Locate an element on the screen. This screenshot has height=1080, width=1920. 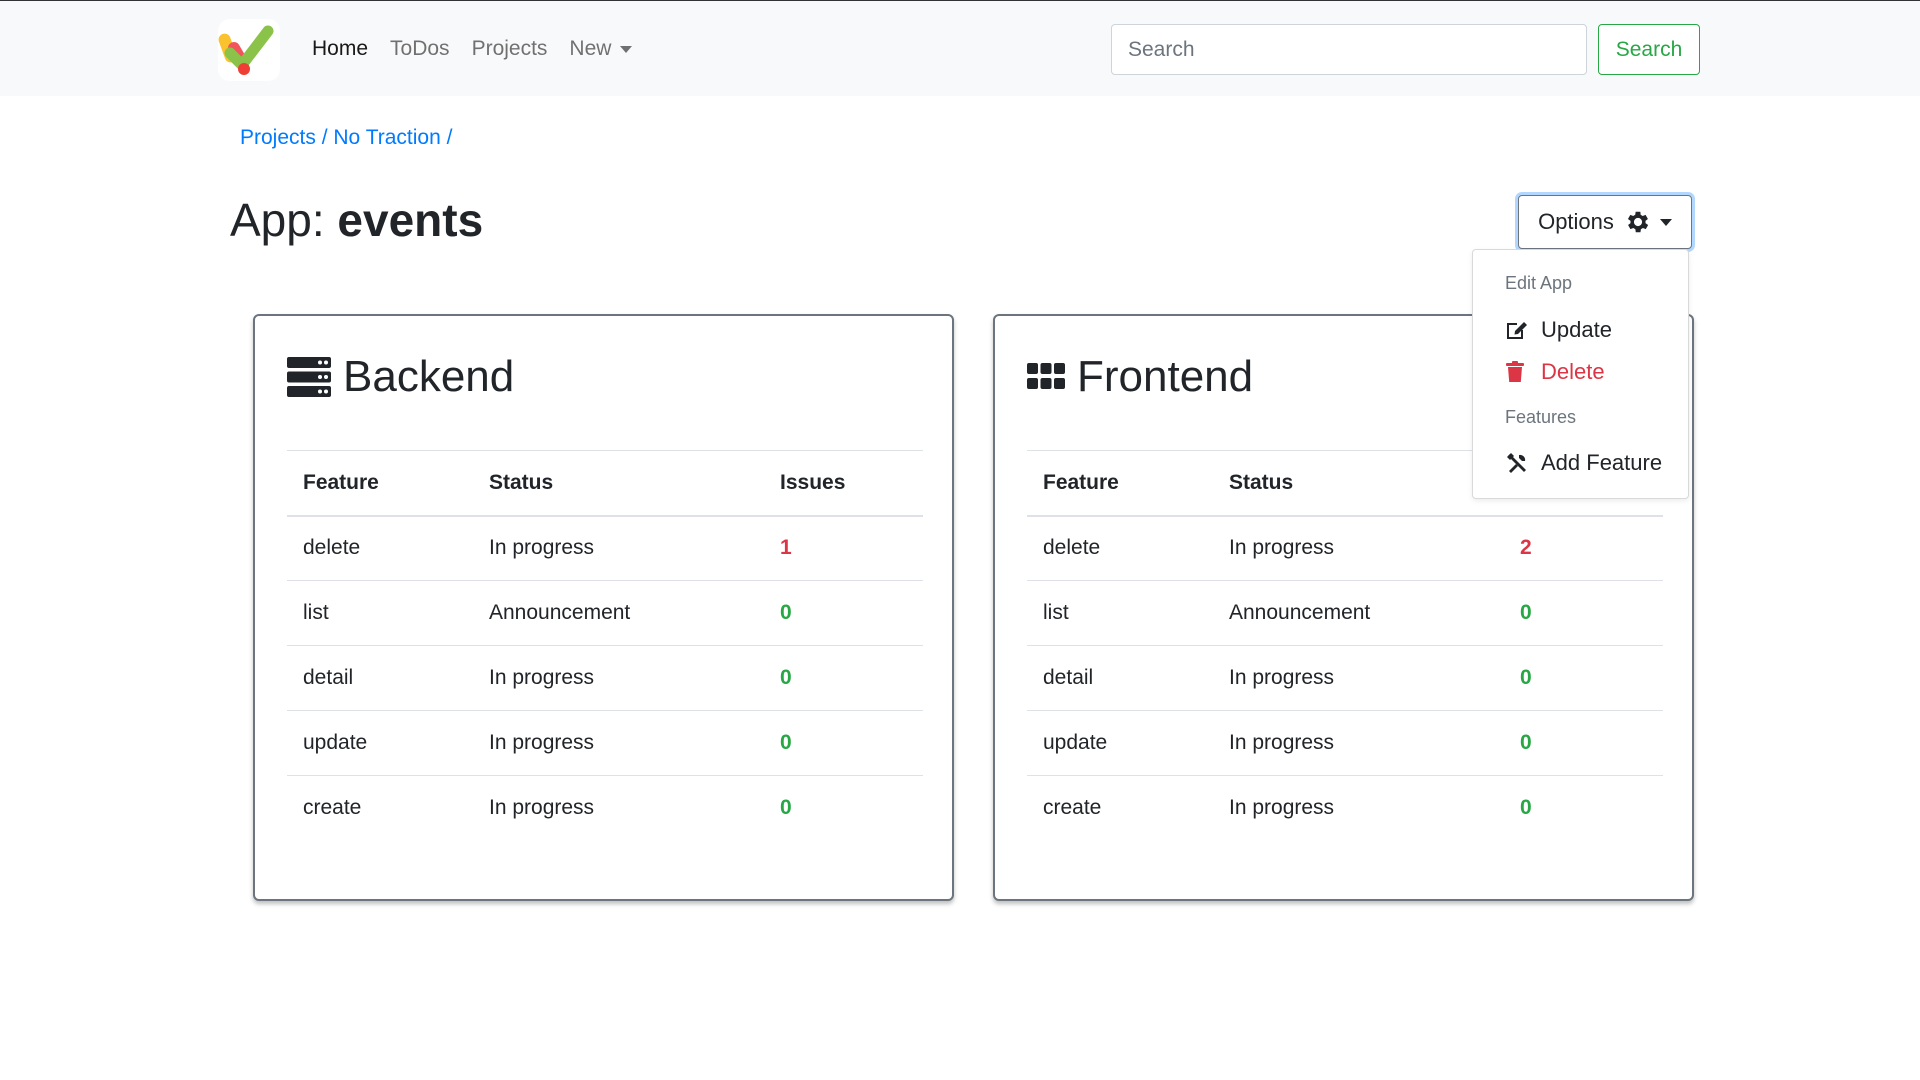
table-row: delete In progress 2 is located at coordinates (1345, 548).